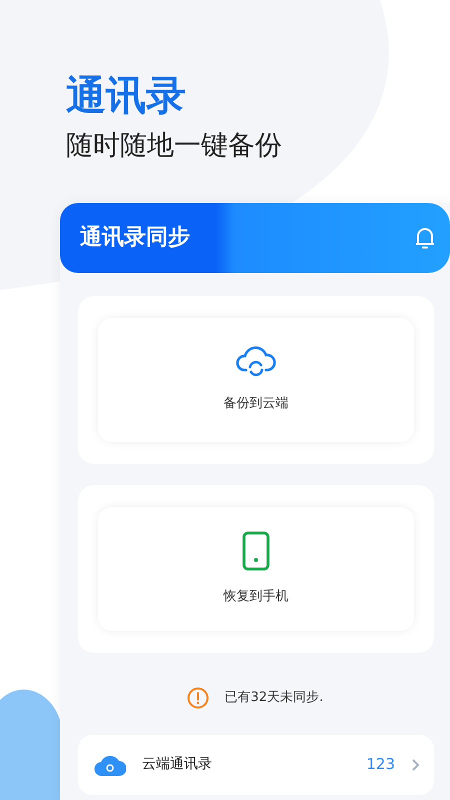 This screenshot has height=800, width=450. What do you see at coordinates (110, 765) in the screenshot?
I see `cloud-icon` at bounding box center [110, 765].